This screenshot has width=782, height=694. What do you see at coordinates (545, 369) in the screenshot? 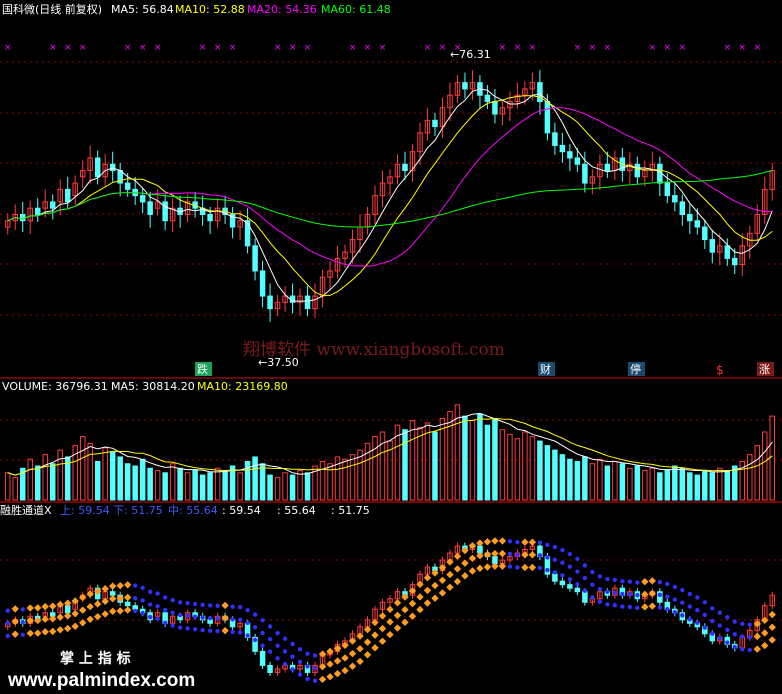
I see `tag-cai: 财` at bounding box center [545, 369].